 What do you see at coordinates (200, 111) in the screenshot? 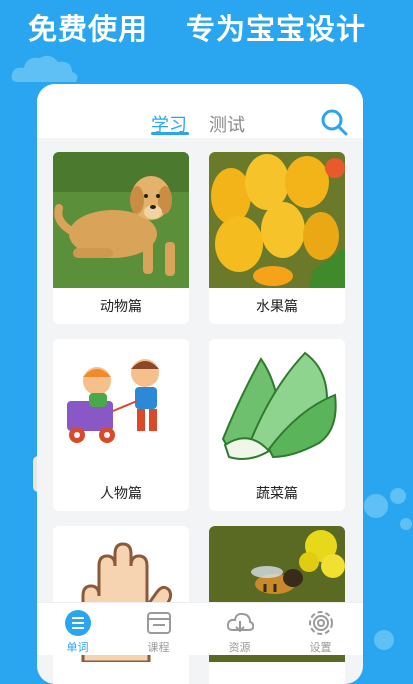
I see `top-tab-bar: 学习 测试` at bounding box center [200, 111].